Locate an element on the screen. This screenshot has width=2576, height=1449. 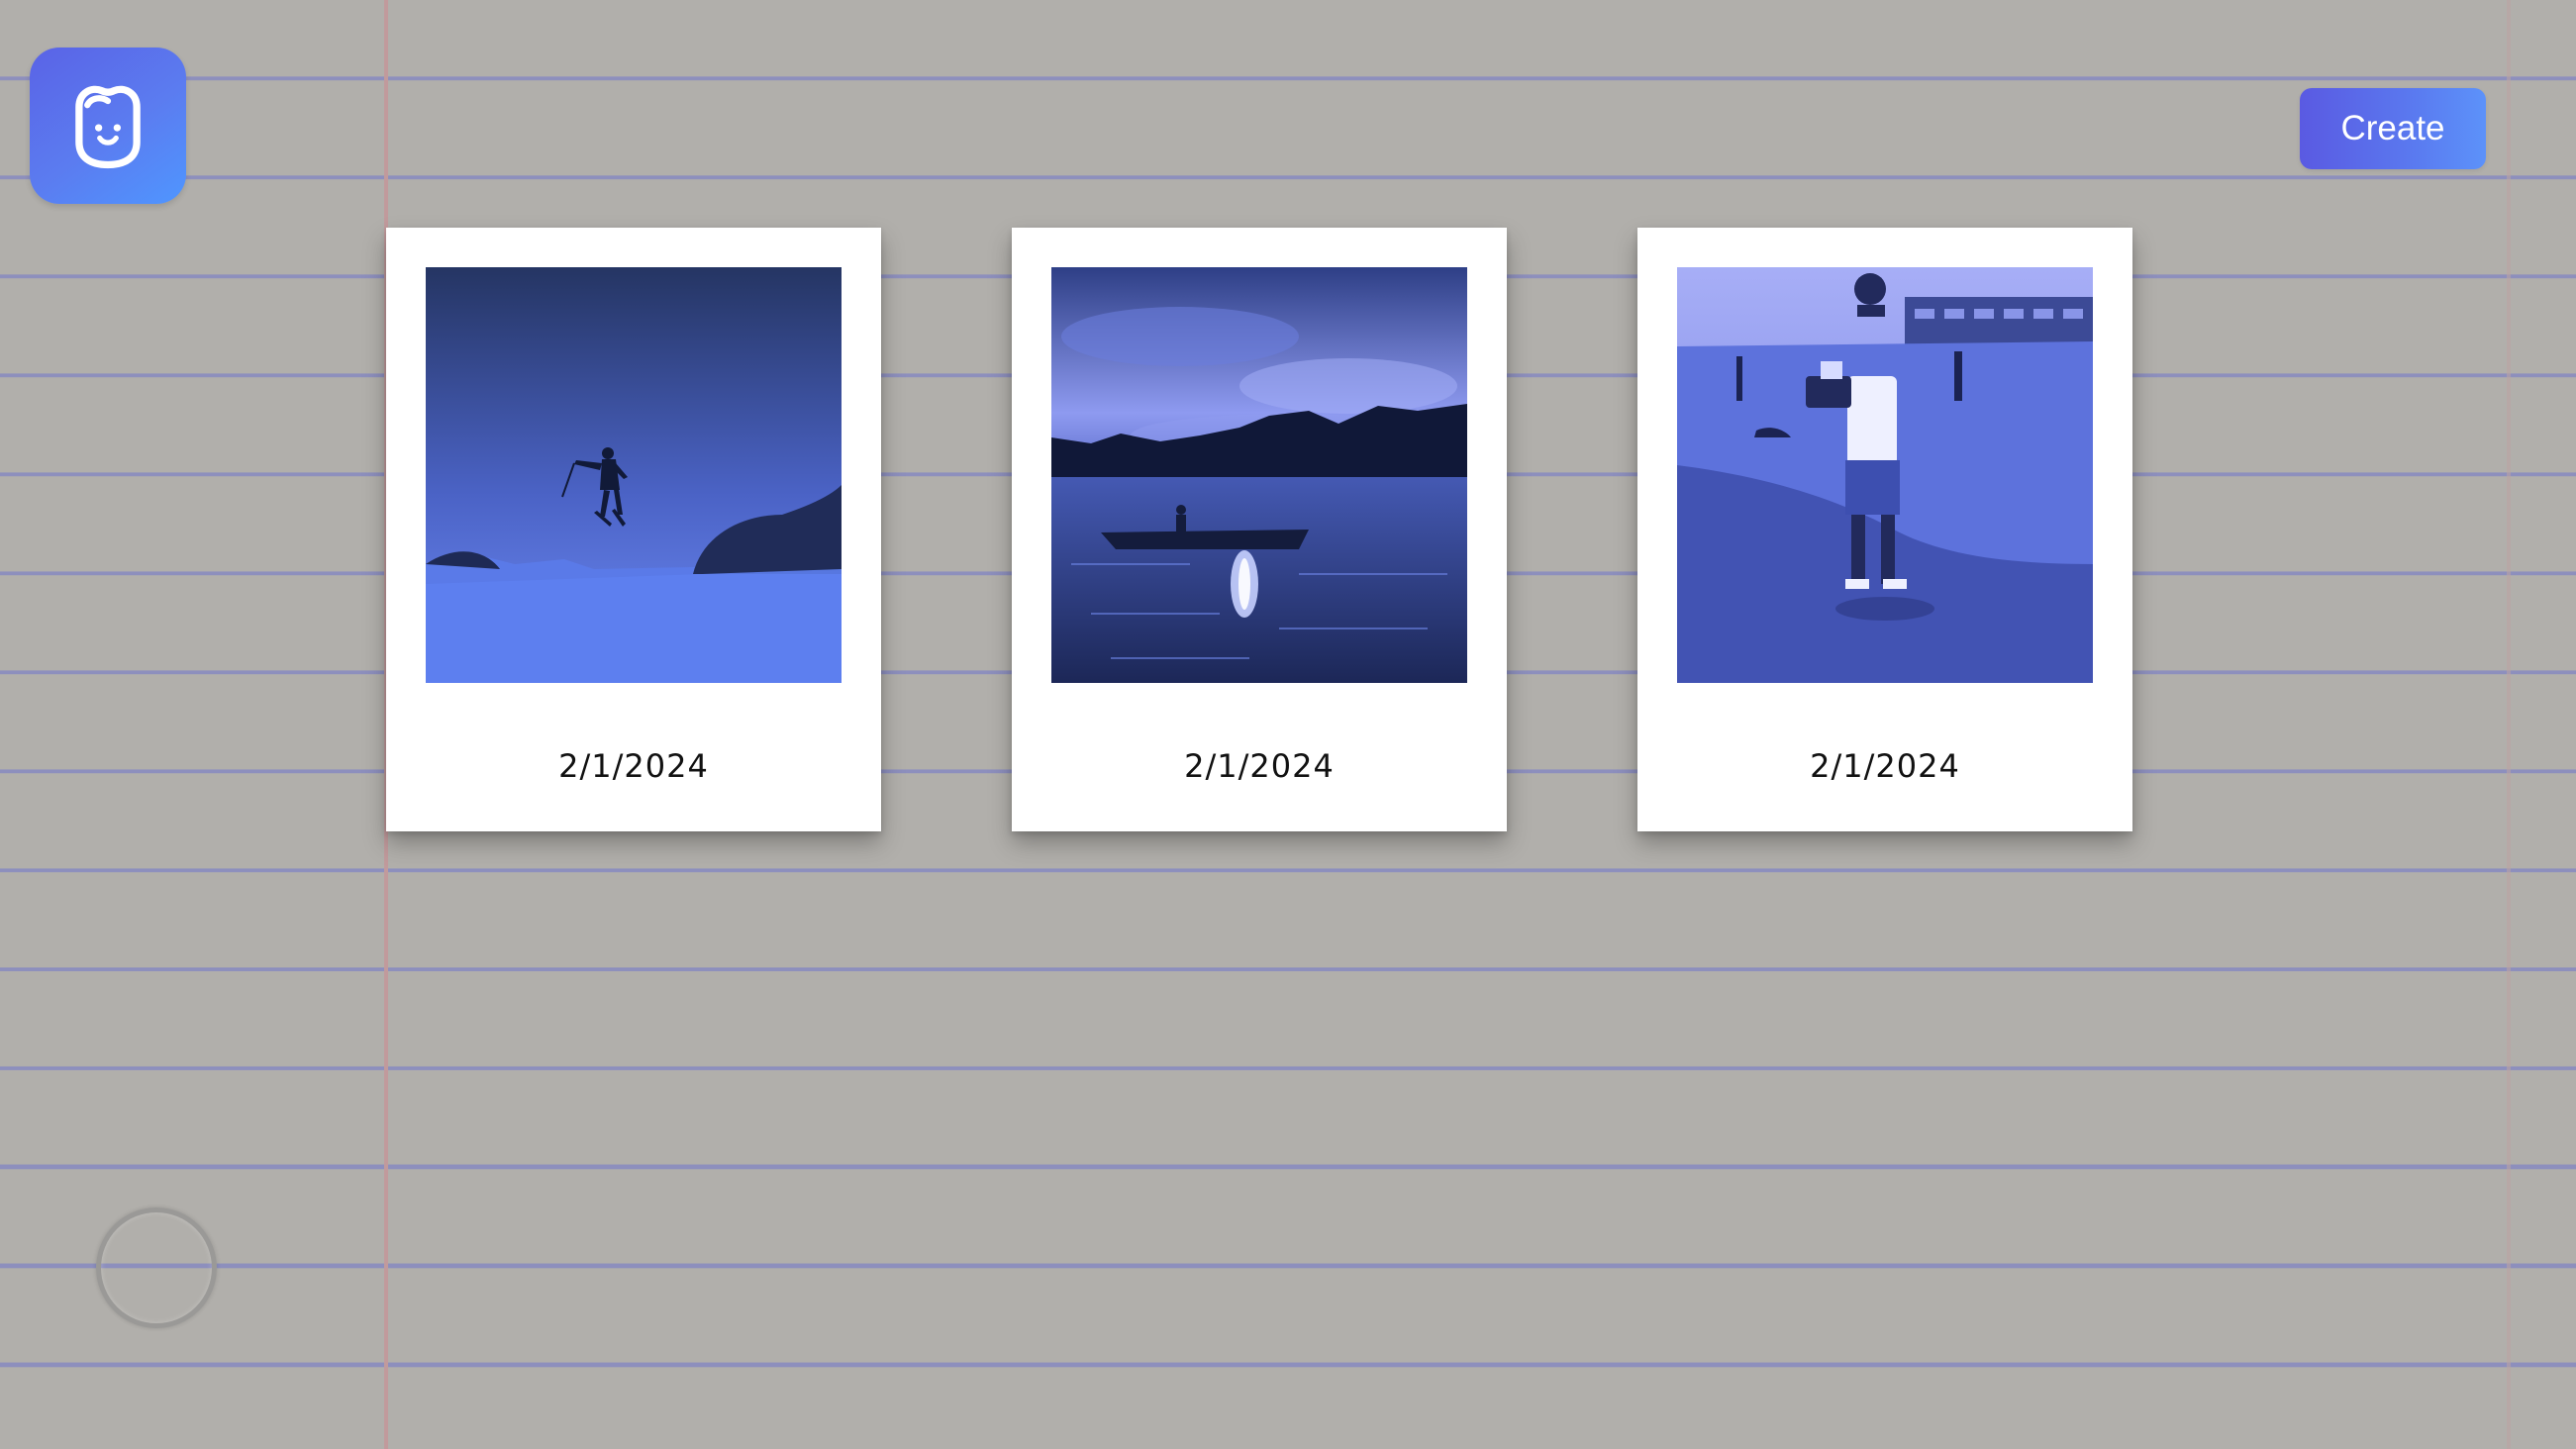
canoe-lake-sunset-photo is located at coordinates (1259, 475).